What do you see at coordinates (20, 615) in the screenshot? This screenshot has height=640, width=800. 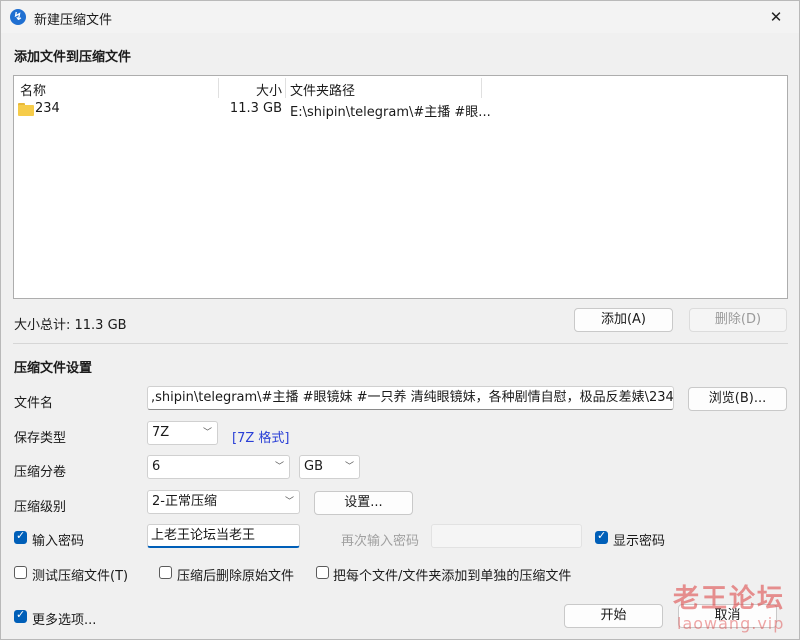 I see `more-options-checkbox` at bounding box center [20, 615].